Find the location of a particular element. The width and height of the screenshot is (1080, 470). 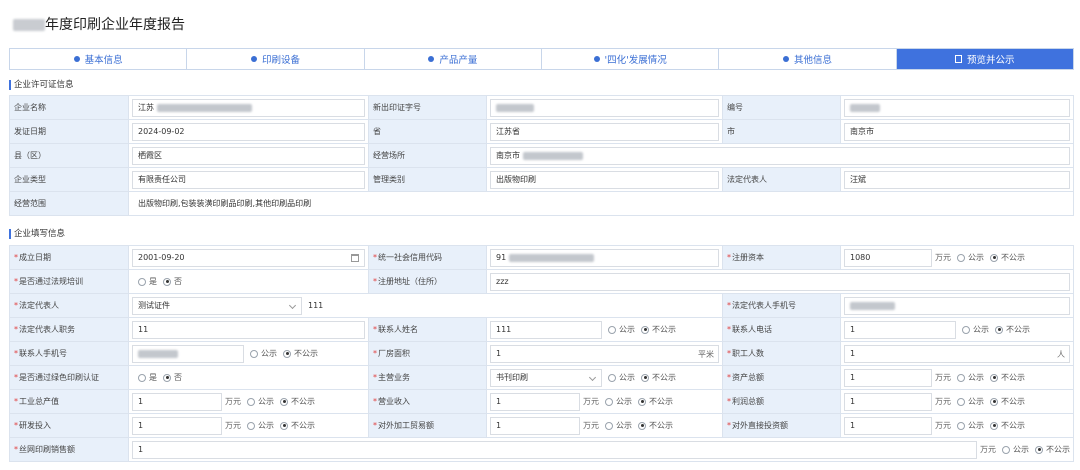

credit-code-field: 91 is located at coordinates (604, 257).